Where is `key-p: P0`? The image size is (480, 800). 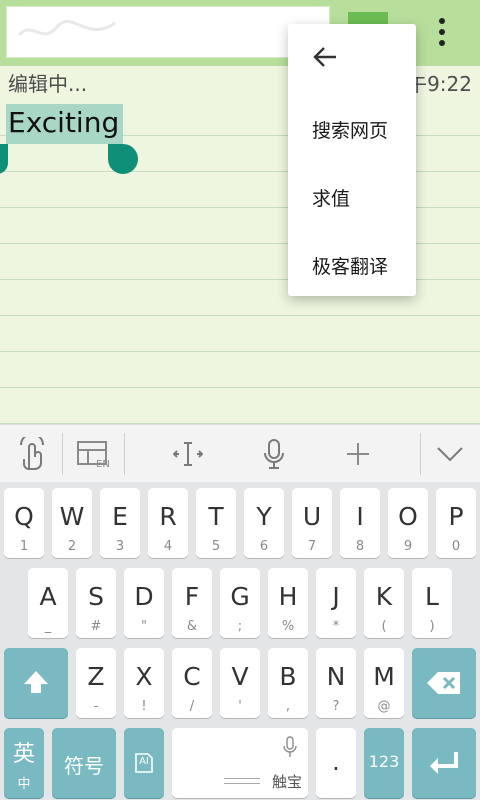
key-p: P0 is located at coordinates (456, 523).